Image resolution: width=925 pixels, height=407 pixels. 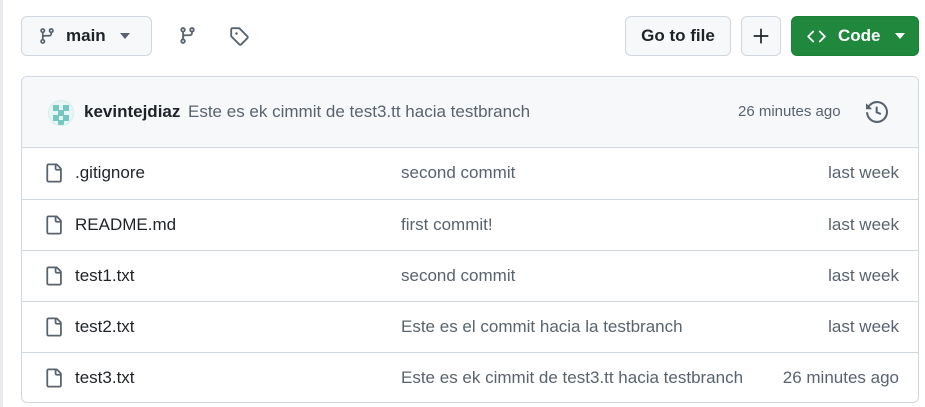 What do you see at coordinates (105, 276) in the screenshot?
I see `file-name: test1.txt` at bounding box center [105, 276].